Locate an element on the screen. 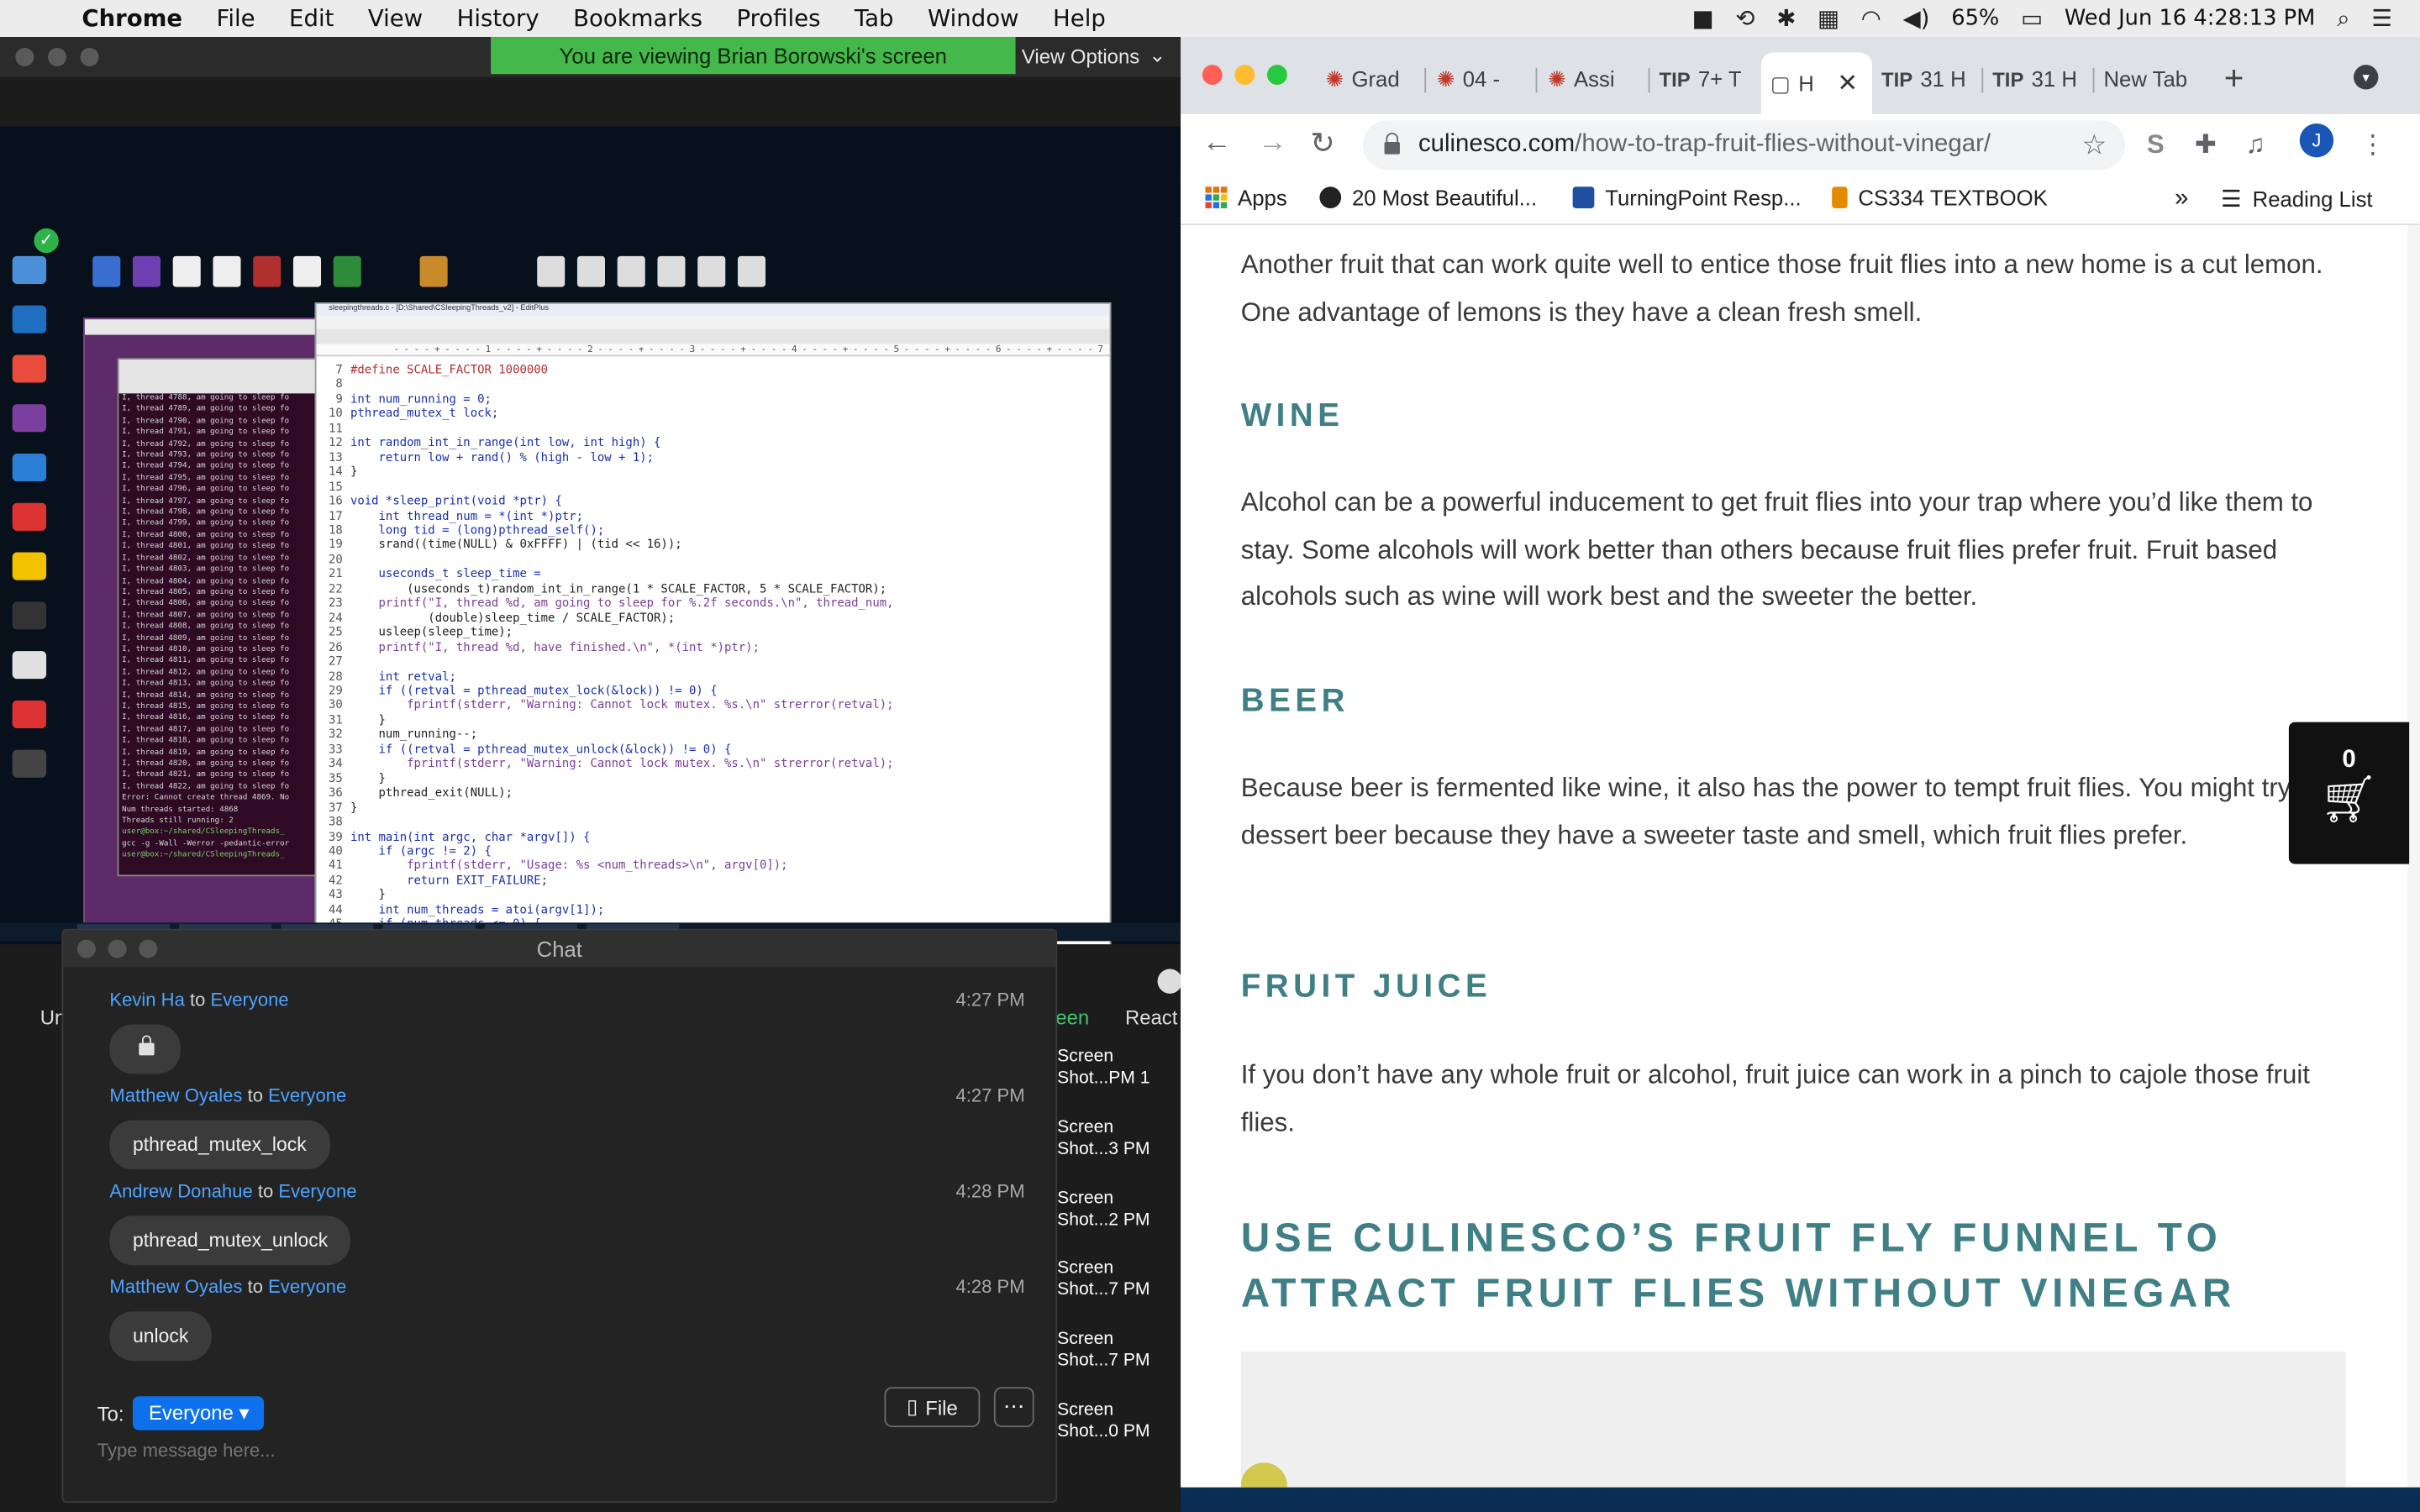  screen-label: een is located at coordinates (1072, 1018).